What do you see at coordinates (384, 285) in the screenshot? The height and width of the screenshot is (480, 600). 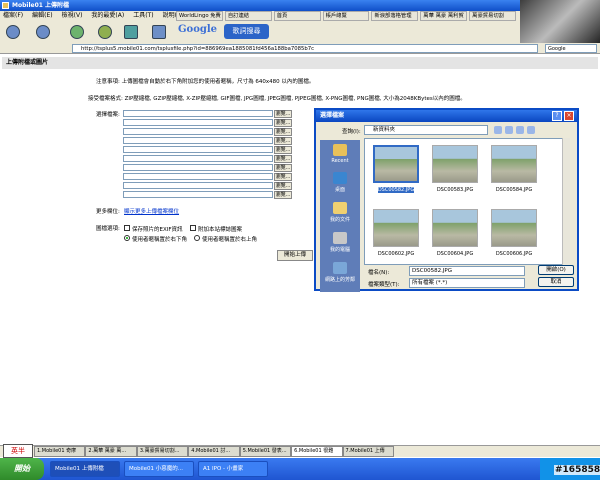 I see `filetype-label: 檔案類型(T):` at bounding box center [384, 285].